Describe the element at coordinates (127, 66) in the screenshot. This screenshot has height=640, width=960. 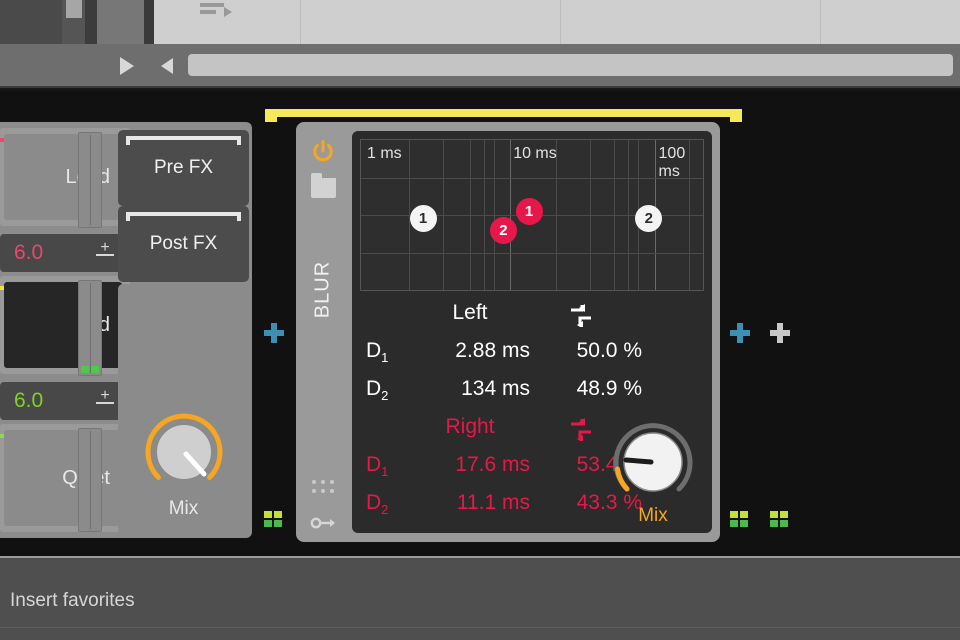
I see `play-triangle-icon` at that location.